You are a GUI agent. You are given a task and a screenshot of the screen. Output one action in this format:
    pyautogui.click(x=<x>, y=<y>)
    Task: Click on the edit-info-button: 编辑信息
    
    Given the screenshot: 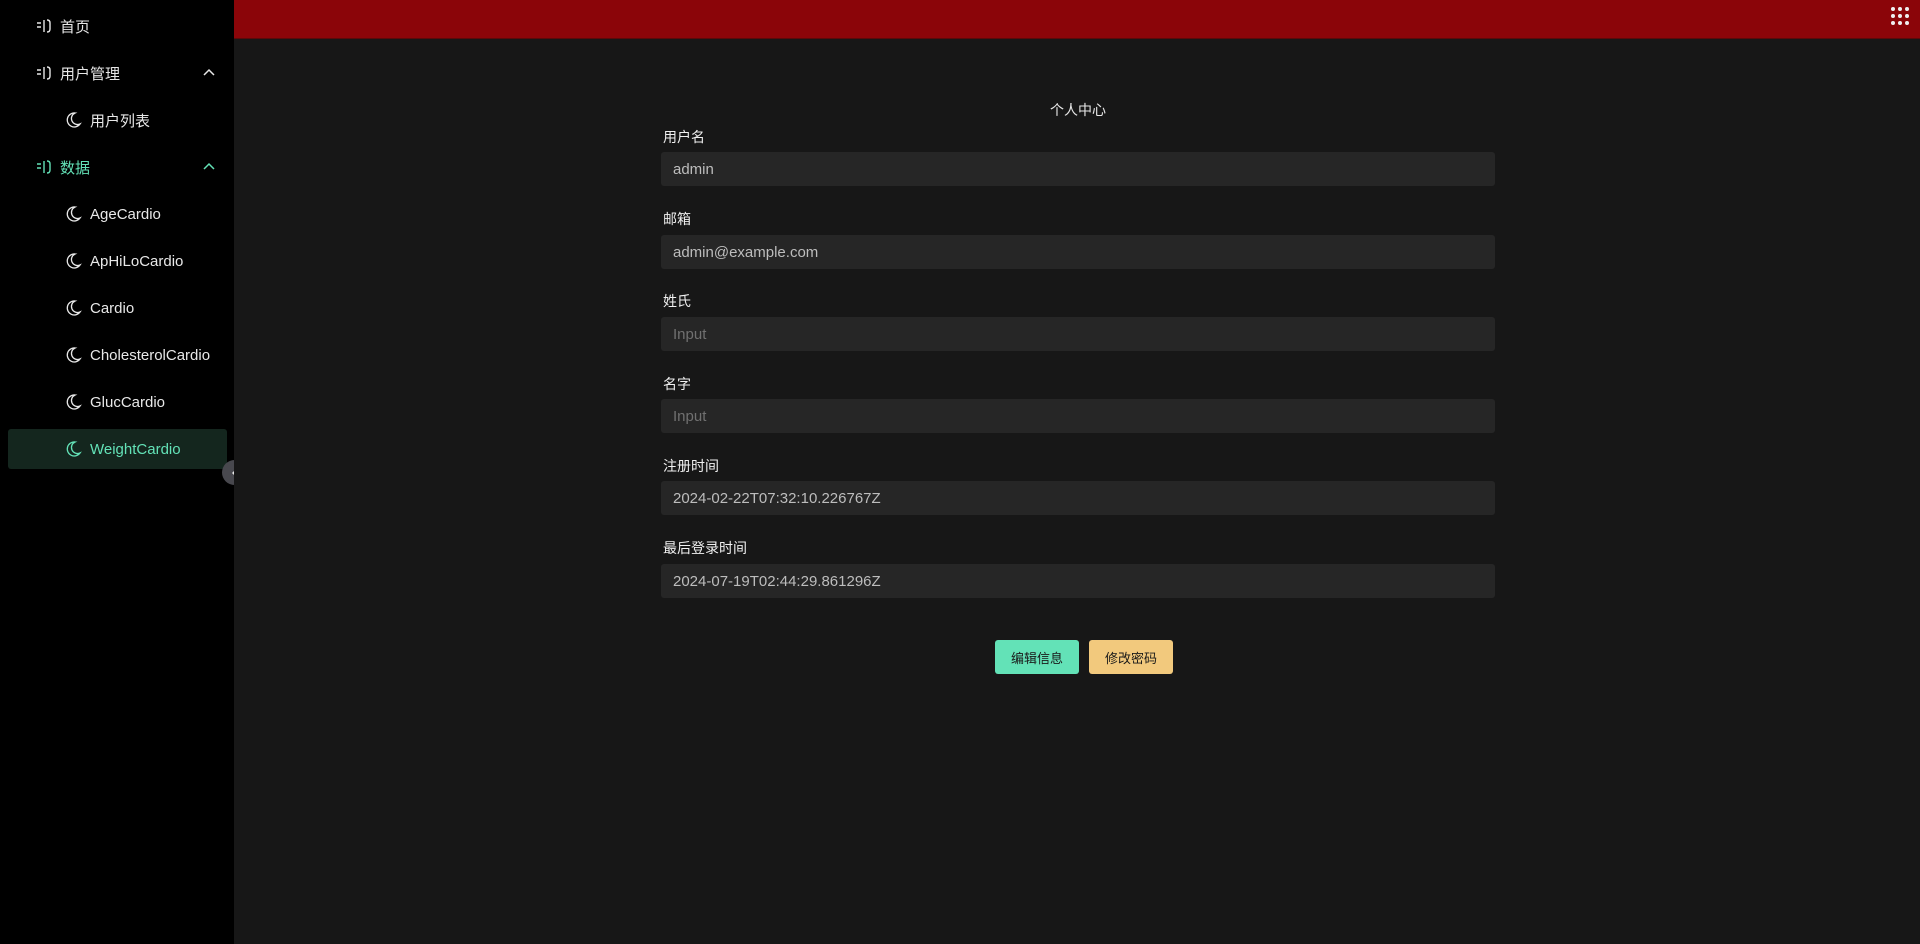 What is the action you would take?
    pyautogui.click(x=1037, y=657)
    